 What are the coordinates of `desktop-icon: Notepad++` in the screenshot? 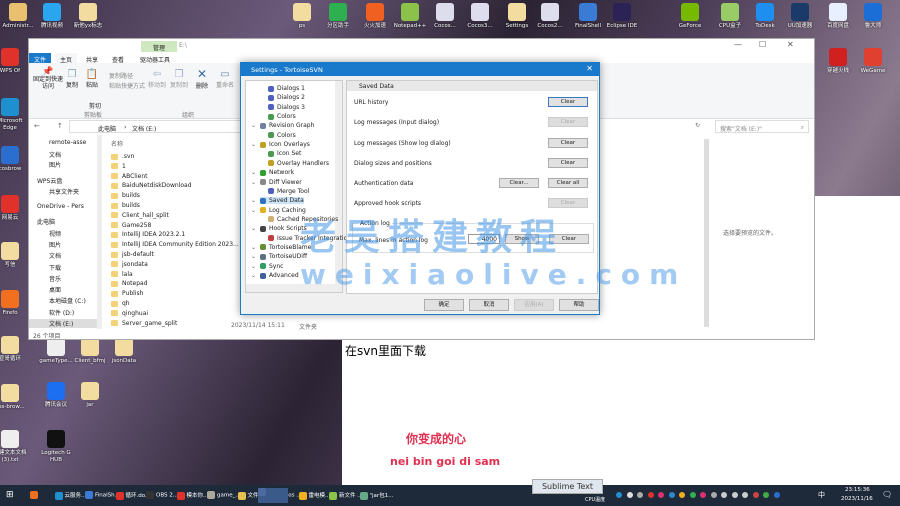 It's located at (410, 16).